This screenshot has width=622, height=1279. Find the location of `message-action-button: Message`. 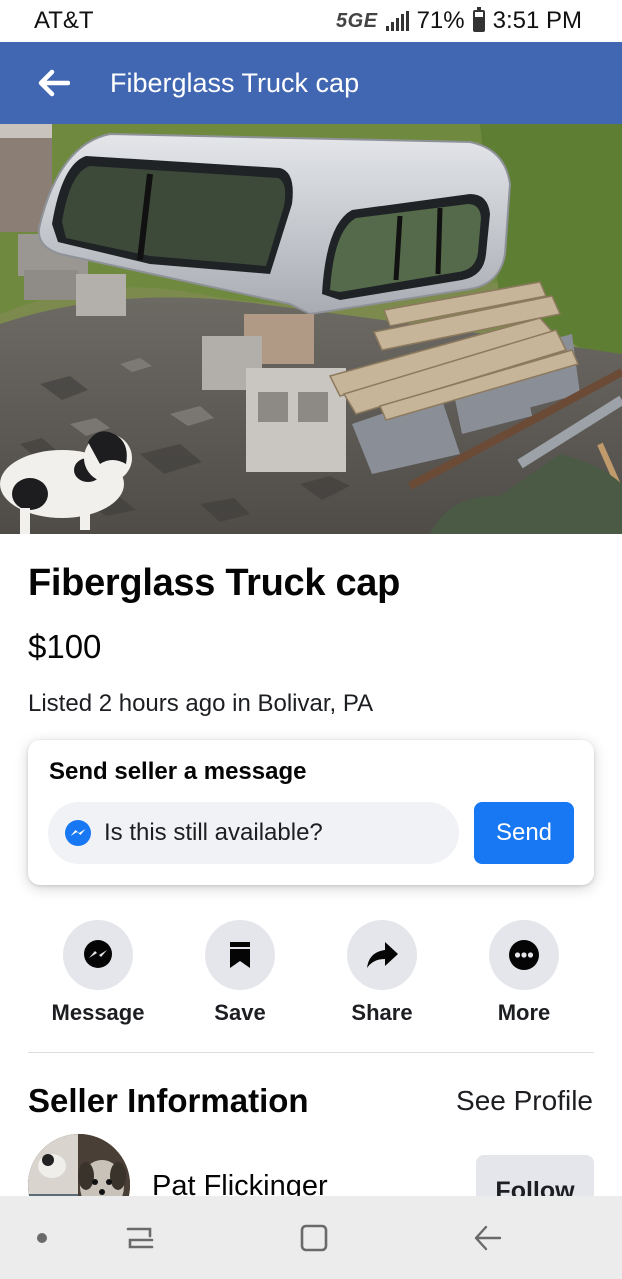

message-action-button: Message is located at coordinates (98, 973).